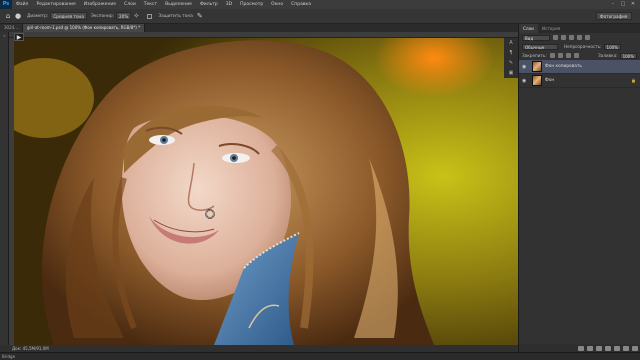 This screenshot has width=640, height=360. I want to click on panel-dock: A ¶ ✎ ▣, so click(511, 58).